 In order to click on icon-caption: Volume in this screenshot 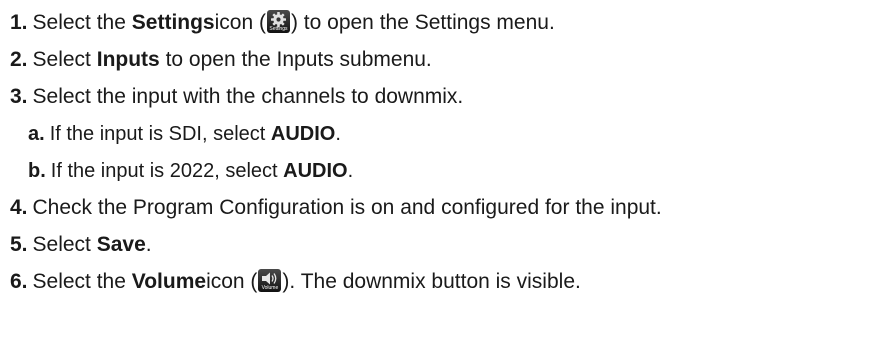, I will do `click(270, 288)`.